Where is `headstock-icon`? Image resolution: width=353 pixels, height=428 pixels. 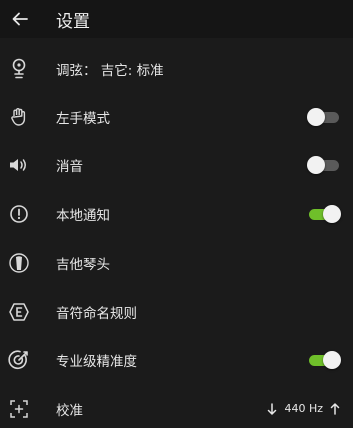 headstock-icon is located at coordinates (19, 263).